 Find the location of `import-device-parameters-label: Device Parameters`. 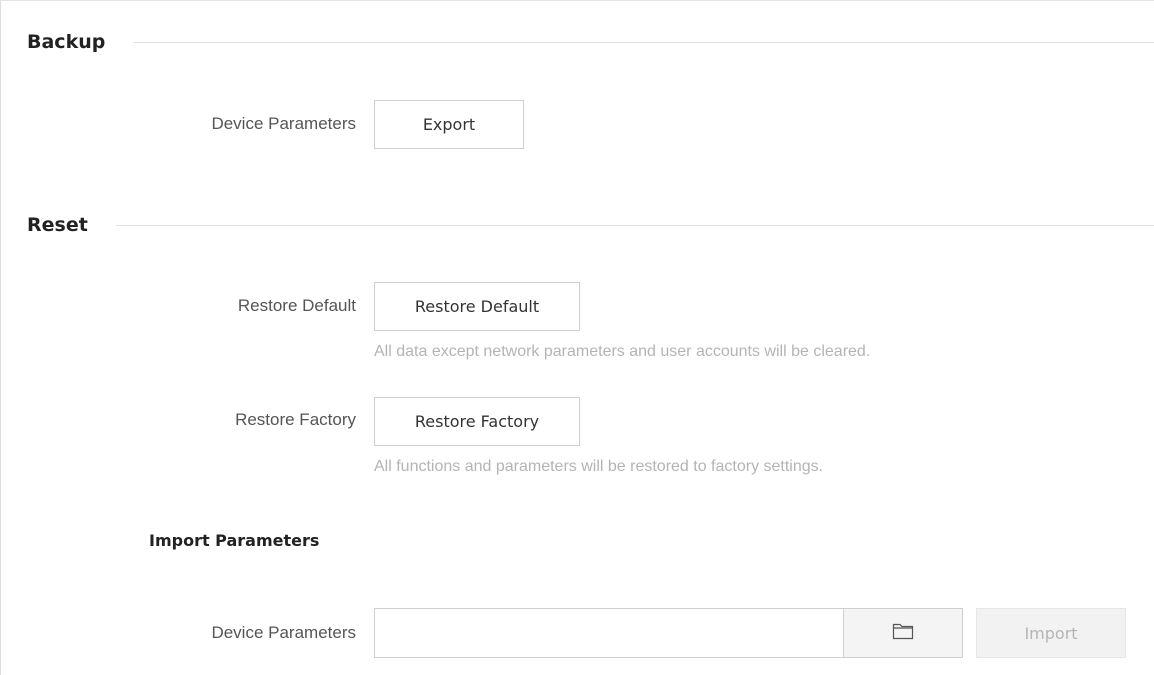

import-device-parameters-label: Device Parameters is located at coordinates (283, 632).